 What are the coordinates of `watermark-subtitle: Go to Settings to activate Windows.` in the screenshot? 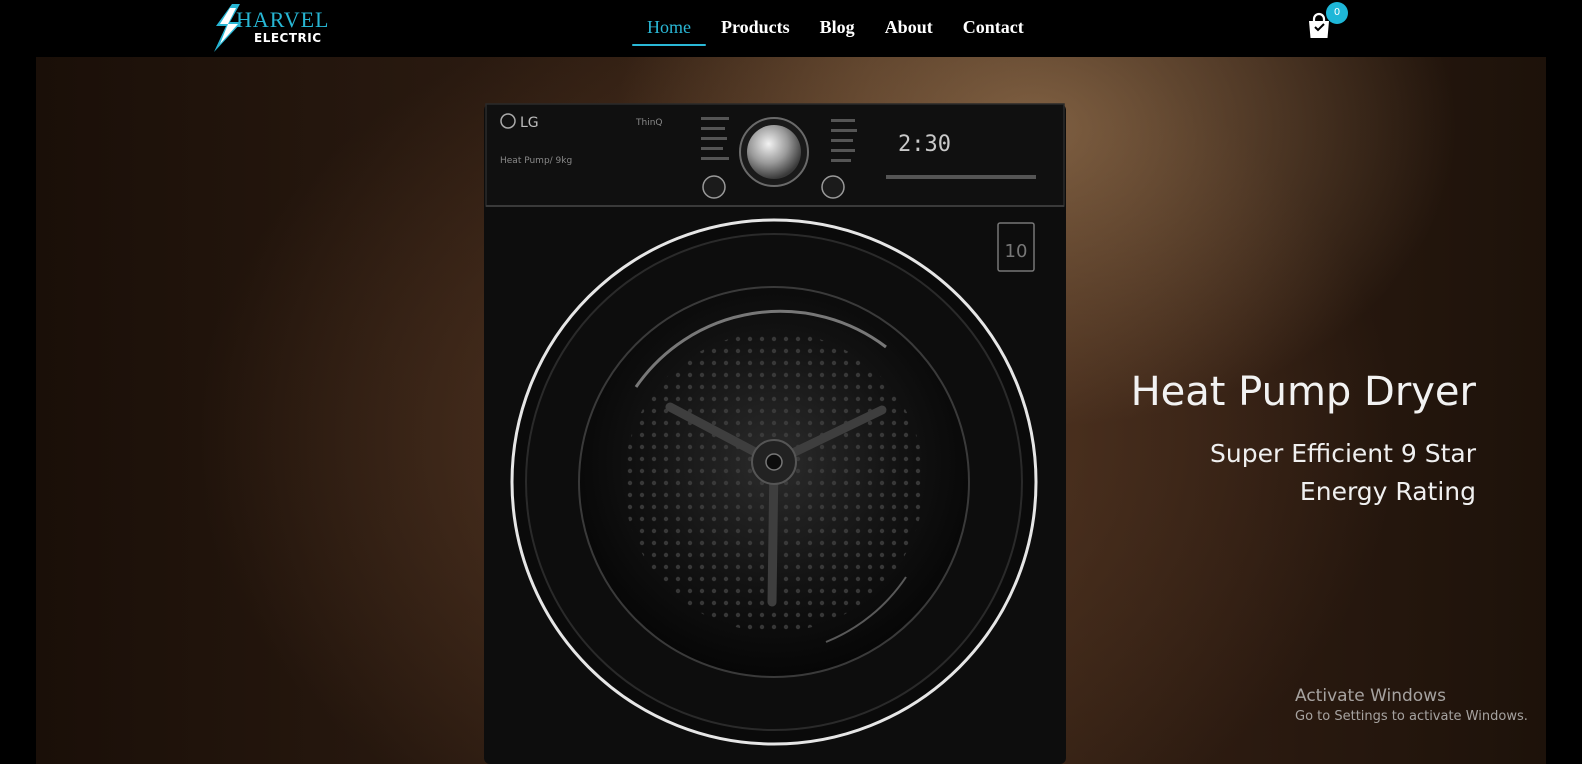 It's located at (1411, 716).